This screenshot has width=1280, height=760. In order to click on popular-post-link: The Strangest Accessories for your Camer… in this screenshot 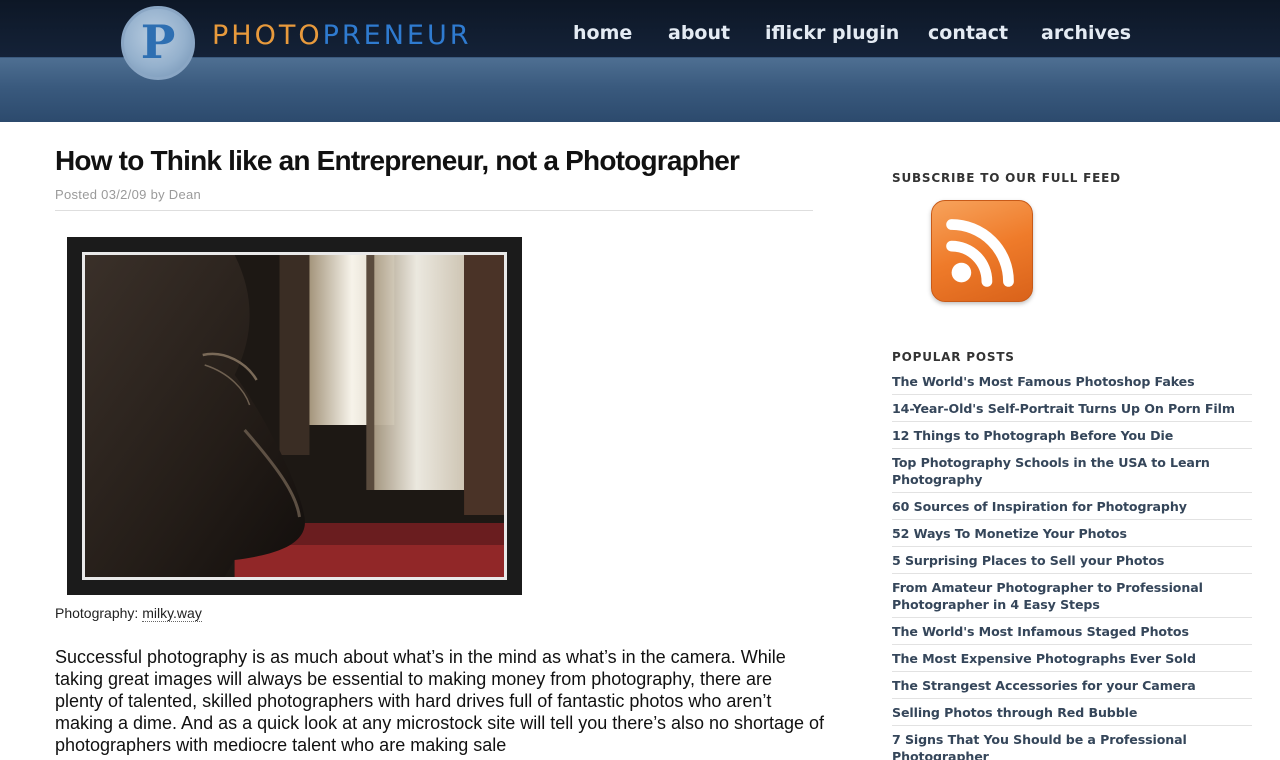, I will do `click(1072, 685)`.